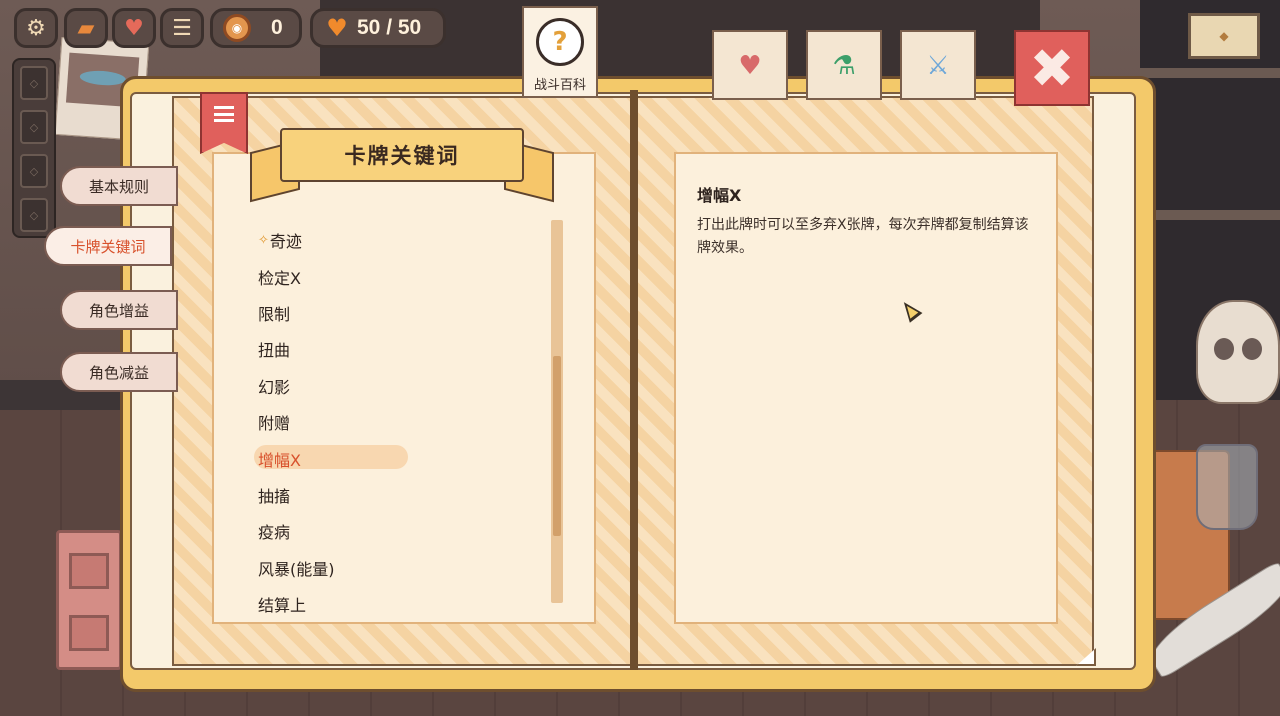 This screenshot has height=716, width=1280. I want to click on side-tab-label: 角色减益, so click(118, 372).